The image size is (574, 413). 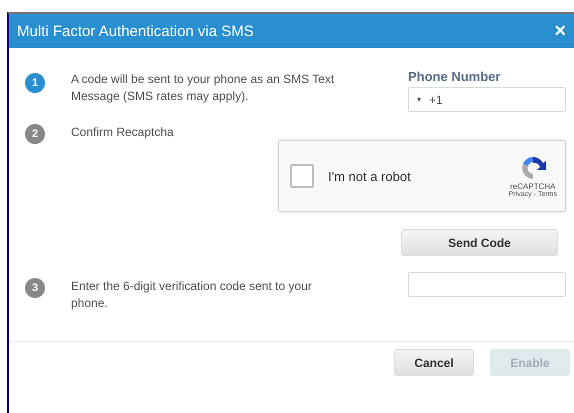 I want to click on step-number: 2, so click(x=35, y=134).